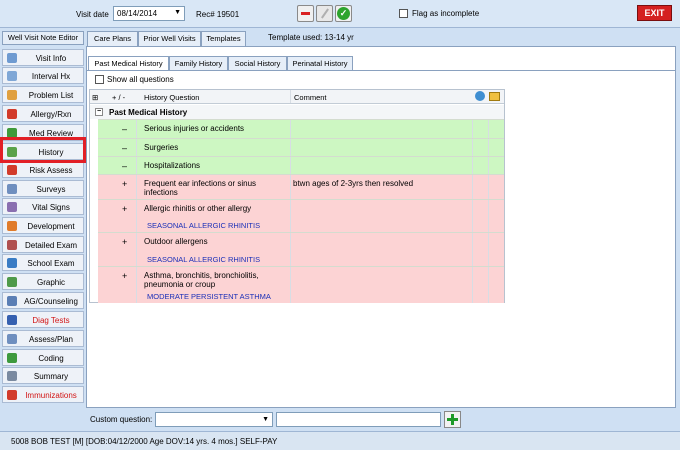 The image size is (680, 450). I want to click on sidebar-item-immunizations: Immunizations, so click(43, 394).